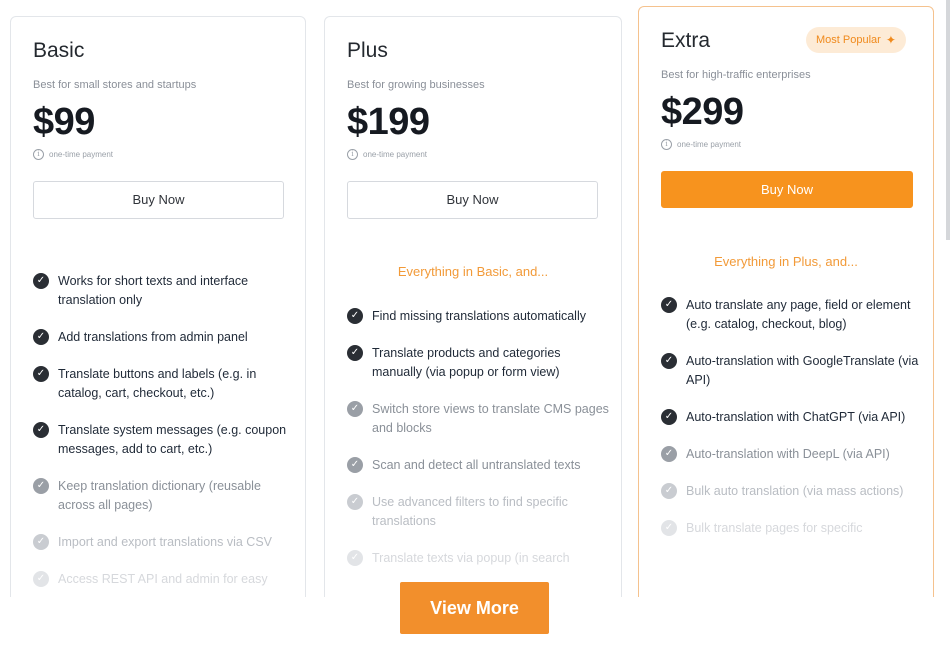  I want to click on plan-description: Best for high-traffic enterprises, so click(736, 75).